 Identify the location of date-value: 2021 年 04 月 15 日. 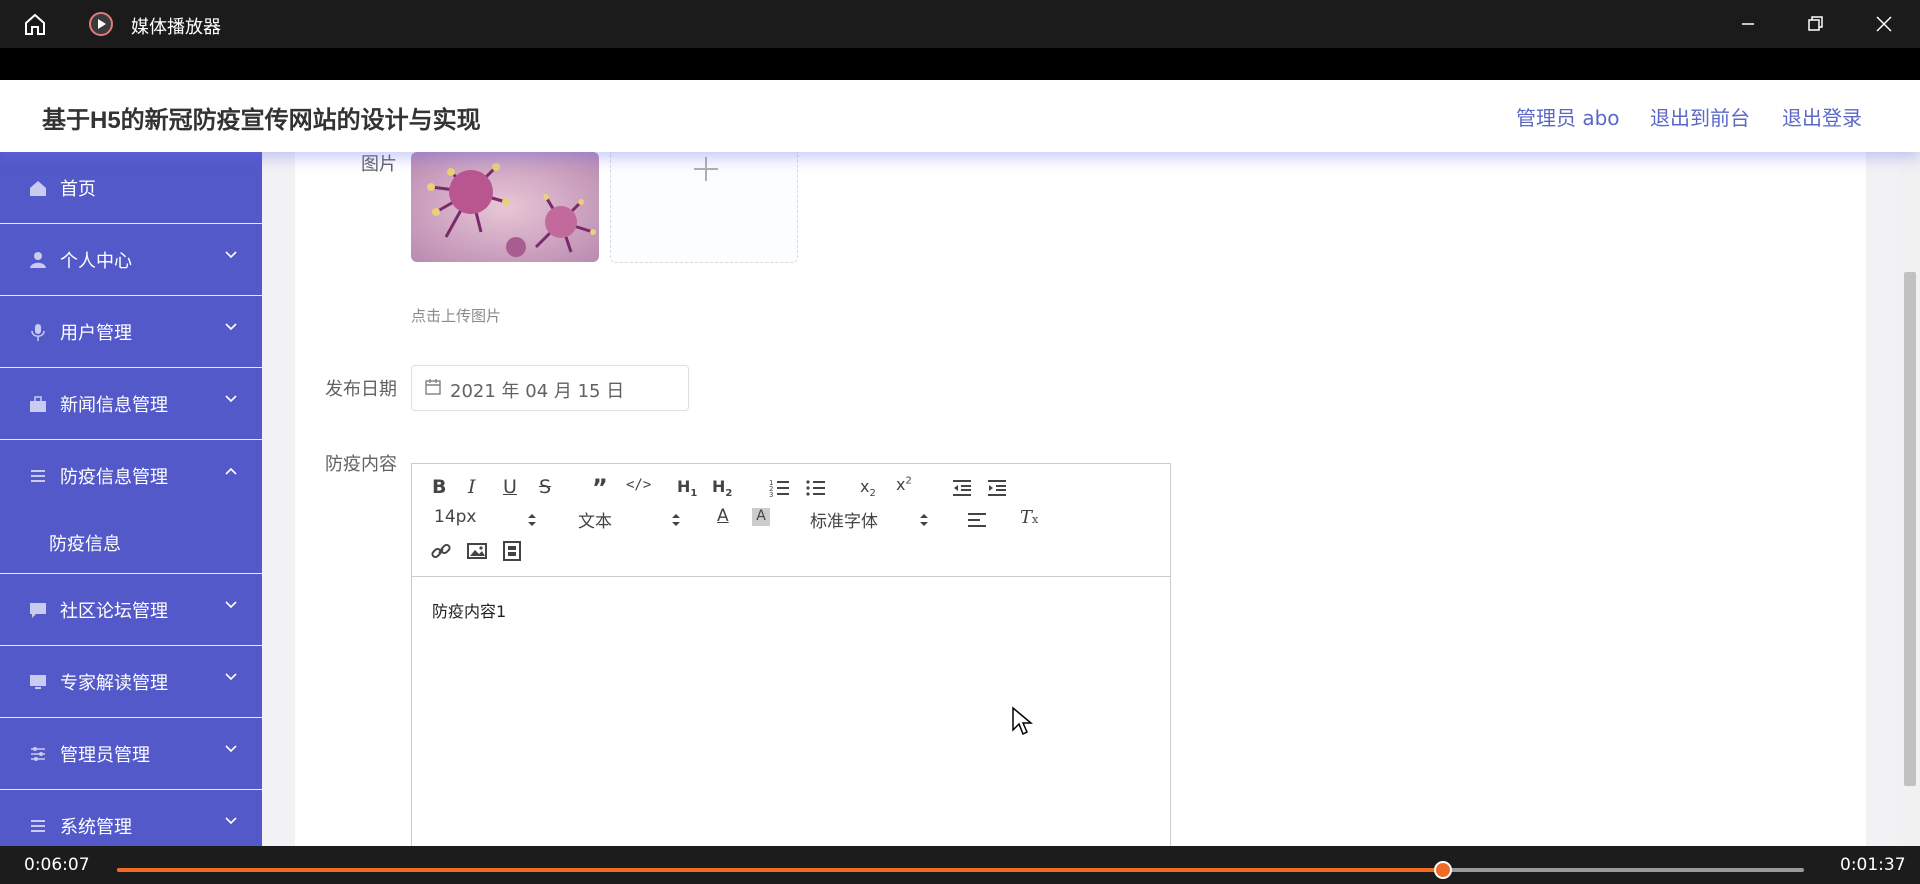
(537, 391).